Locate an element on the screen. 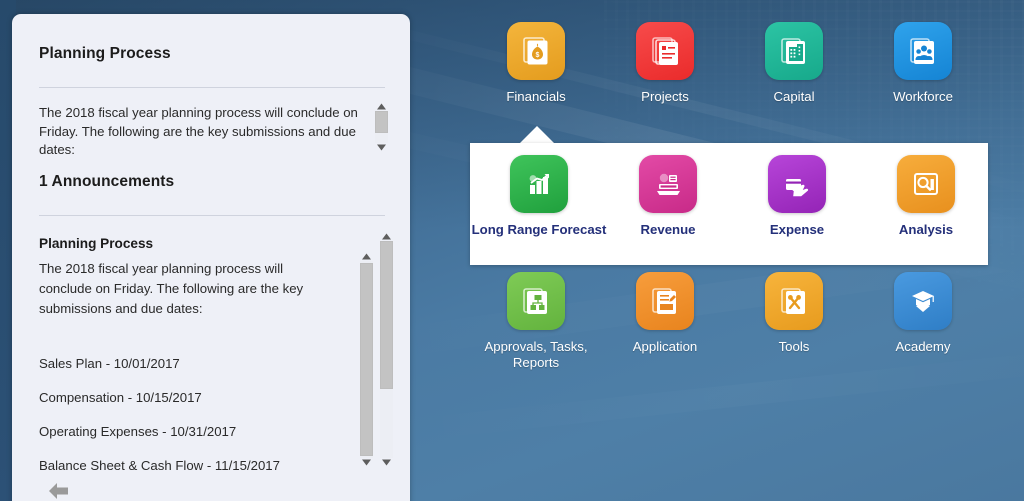 Image resolution: width=1024 pixels, height=501 pixels. nav-tile-label: Application is located at coordinates (665, 346).